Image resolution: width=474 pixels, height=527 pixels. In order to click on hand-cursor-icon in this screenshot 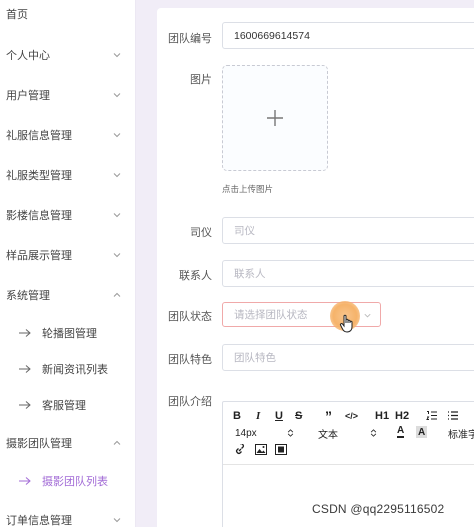, I will do `click(346, 323)`.